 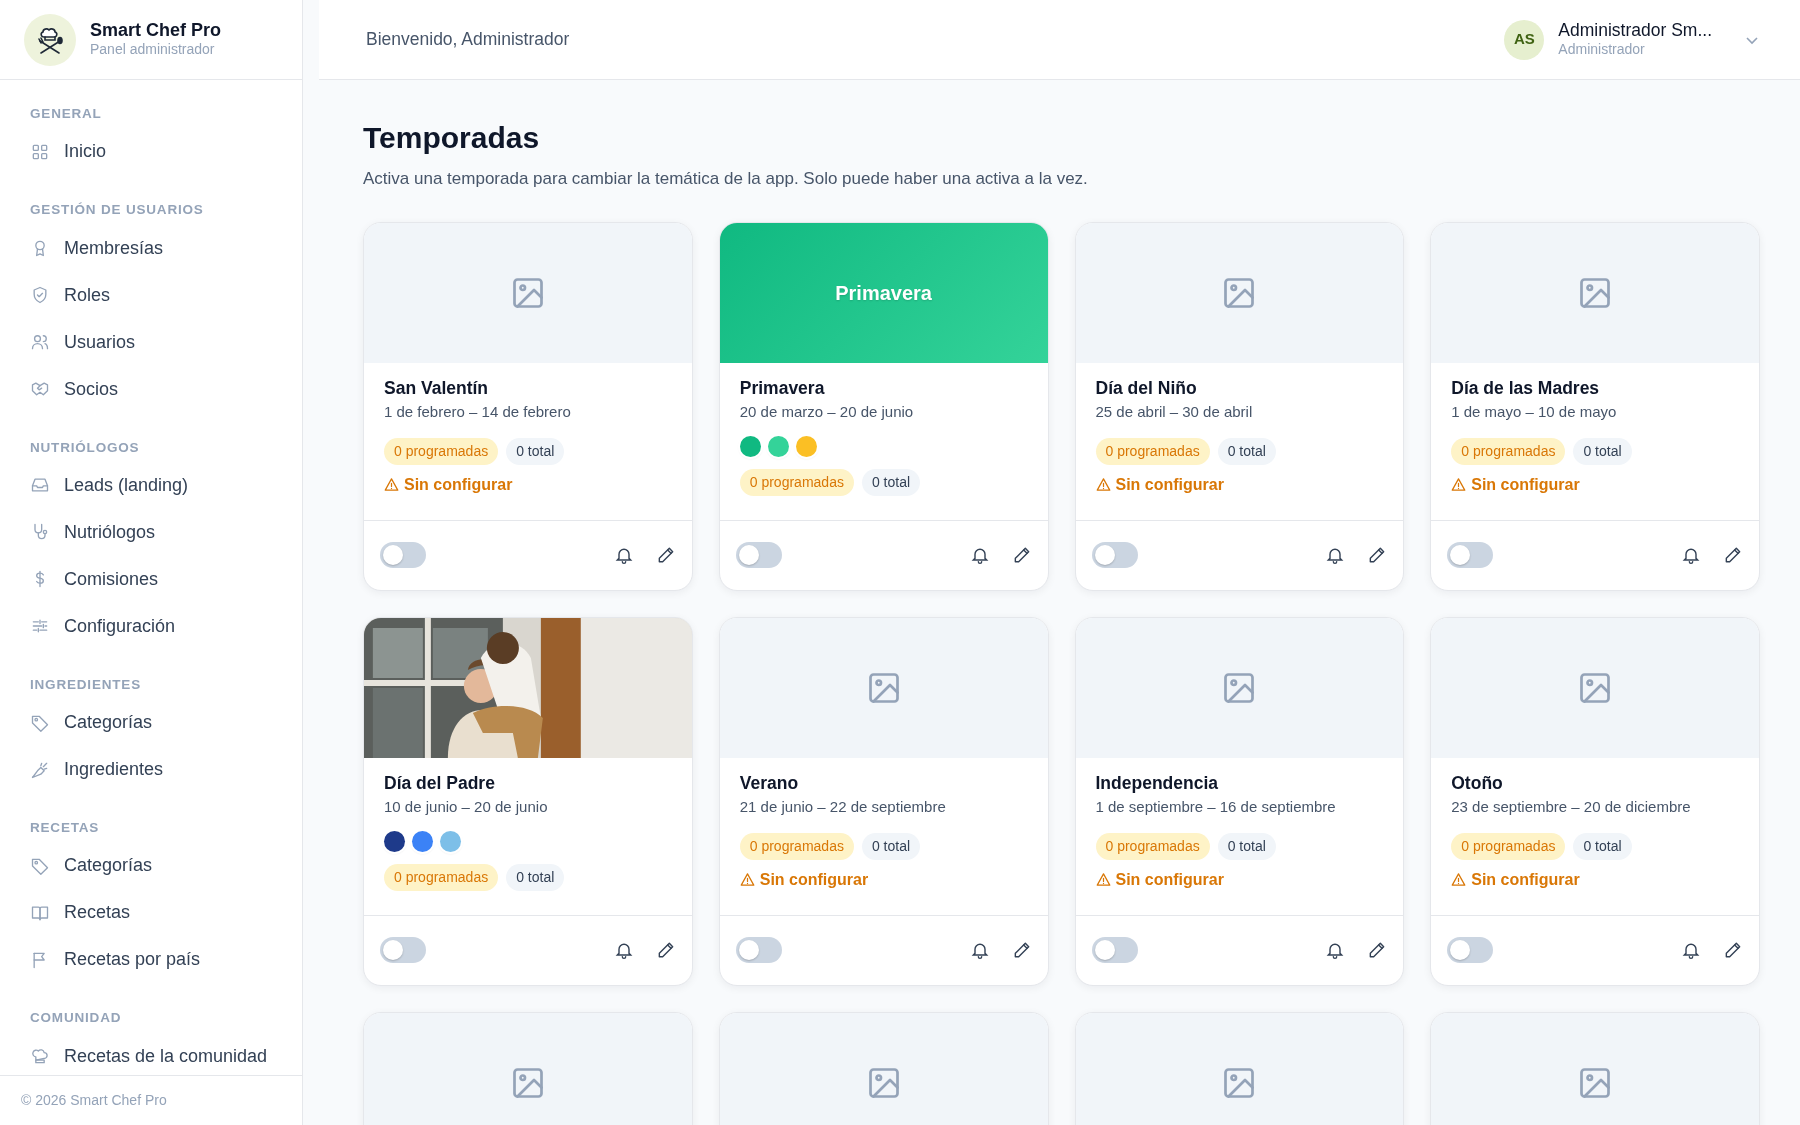 I want to click on date-range: 1 de febrero – 14 de febrero, so click(x=478, y=412).